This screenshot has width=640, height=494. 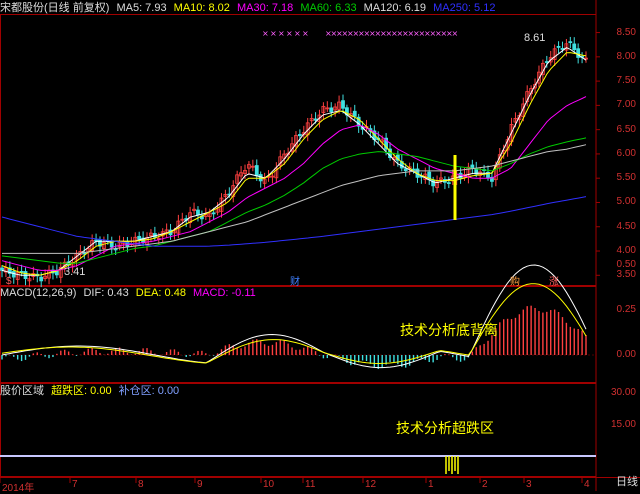 I want to click on zone-tick: 15.00, so click(x=623, y=424).